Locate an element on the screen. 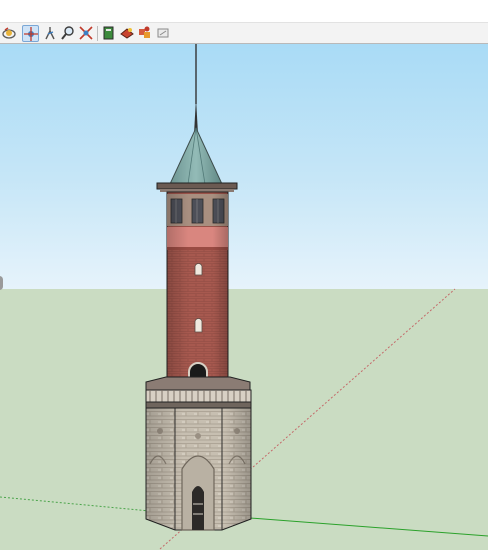 The width and height of the screenshot is (488, 550). green-axis-dashed is located at coordinates (75, 504).